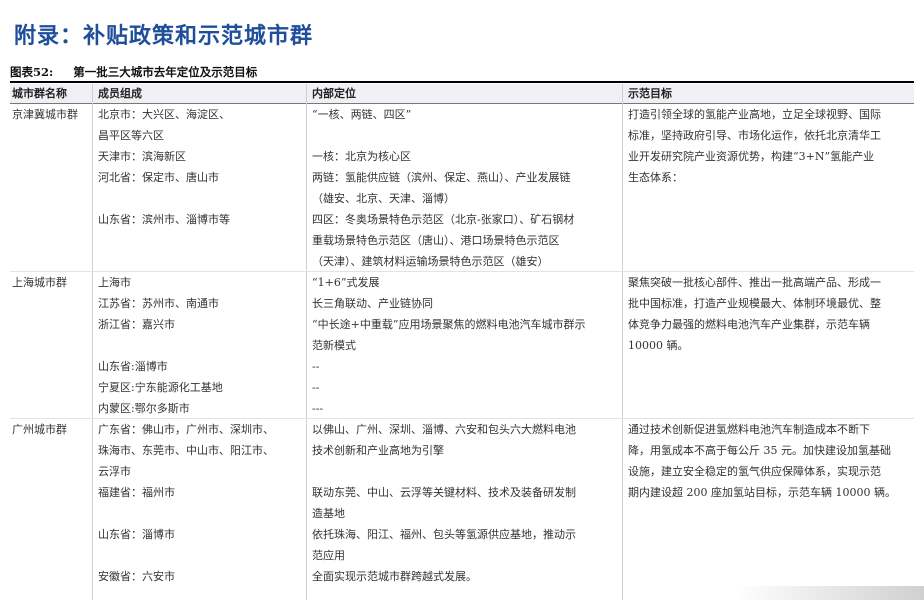  Describe the element at coordinates (378, 450) in the screenshot. I see `position-line: 技术创新和产业高地为引擎` at that location.